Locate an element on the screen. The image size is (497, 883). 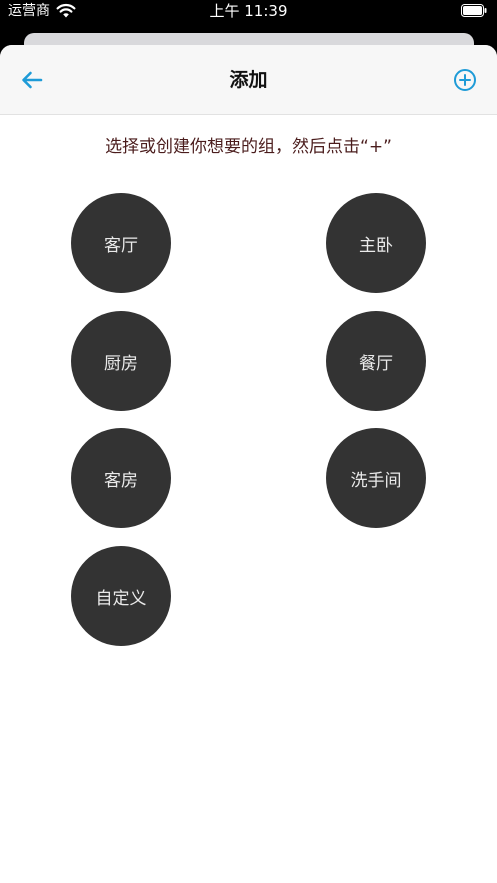
group-button-guest-room: 客房 is located at coordinates (121, 478).